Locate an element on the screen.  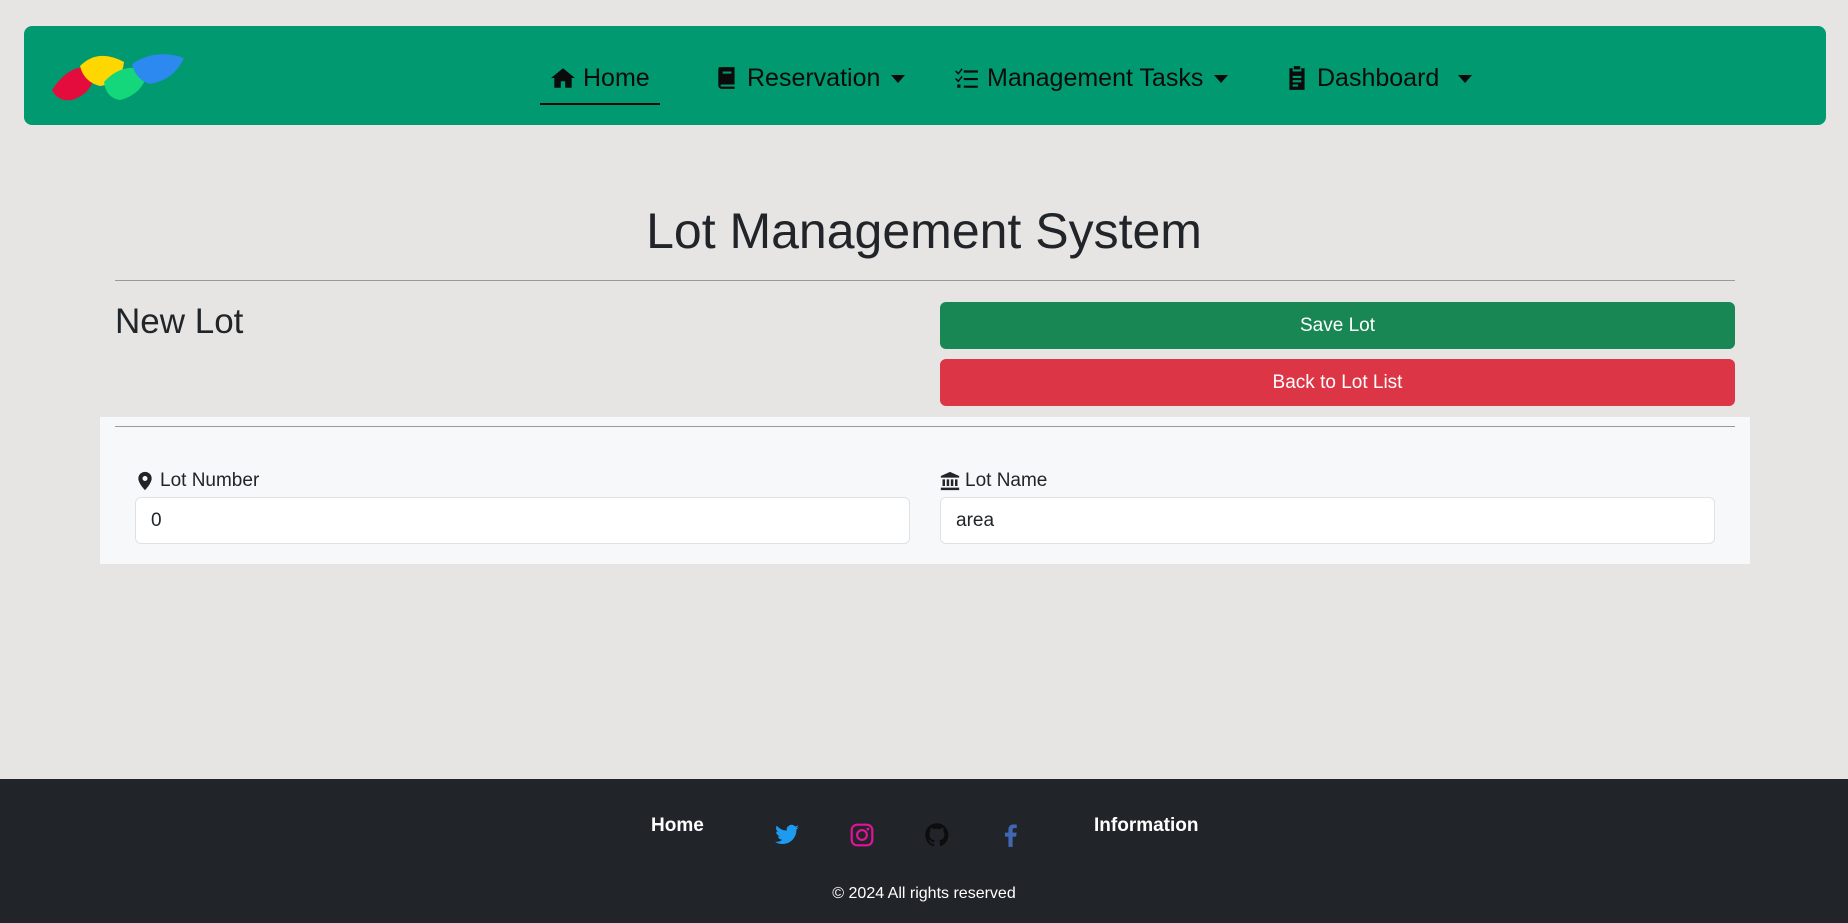
nav-item-home: Home is located at coordinates (600, 78).